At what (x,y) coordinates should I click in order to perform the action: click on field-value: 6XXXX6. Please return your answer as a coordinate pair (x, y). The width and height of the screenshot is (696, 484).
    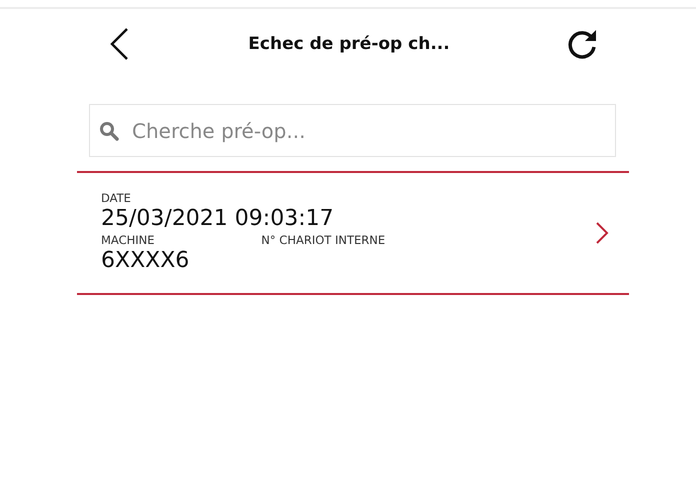
    Looking at the image, I should click on (145, 261).